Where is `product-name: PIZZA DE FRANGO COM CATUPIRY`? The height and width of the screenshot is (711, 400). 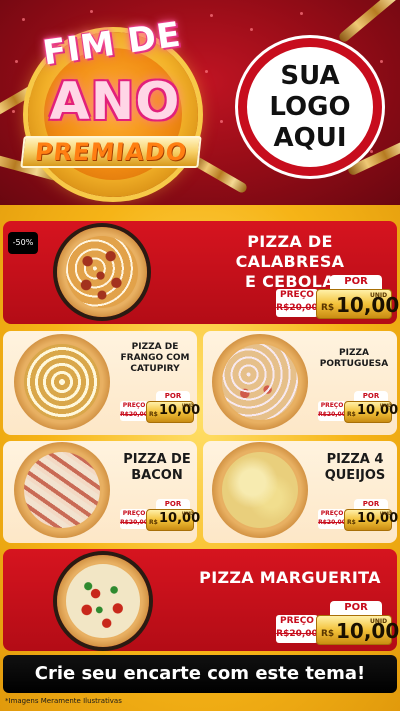
product-name: PIZZA DE FRANGO COM CATUPIRY is located at coordinates (155, 358).